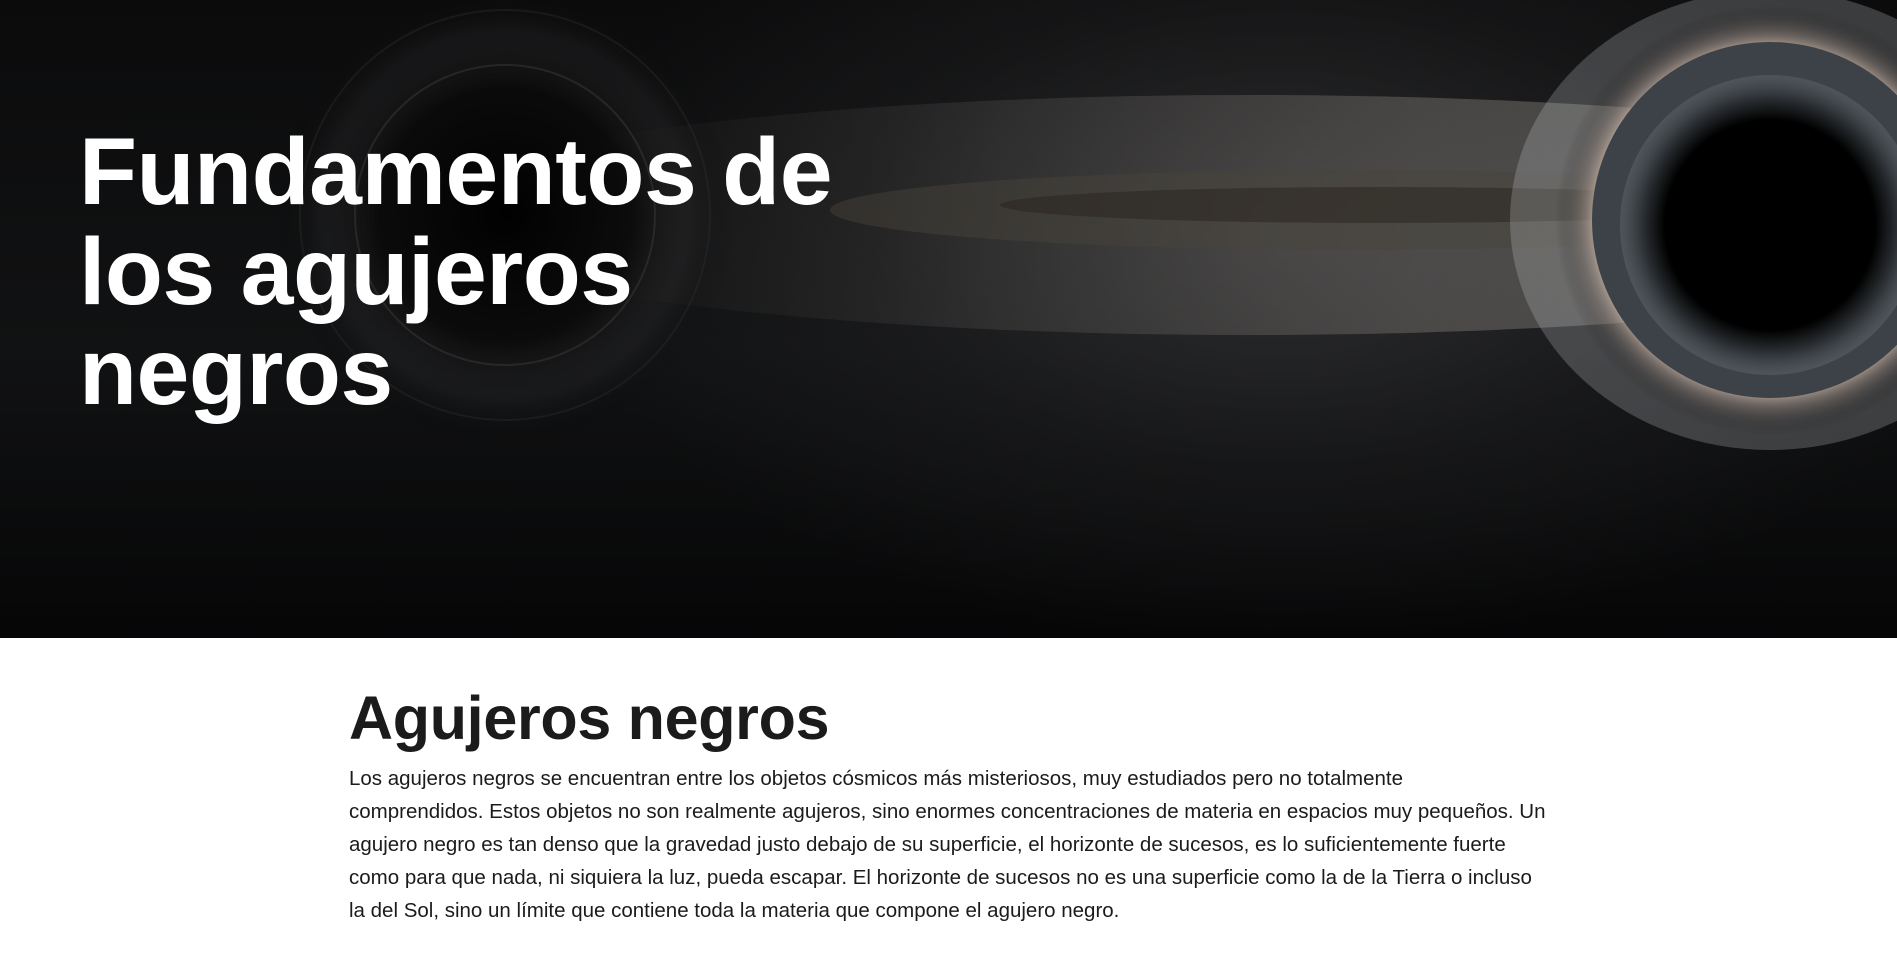 The image size is (1897, 970). I want to click on page-title-line: los agujeros, so click(356, 272).